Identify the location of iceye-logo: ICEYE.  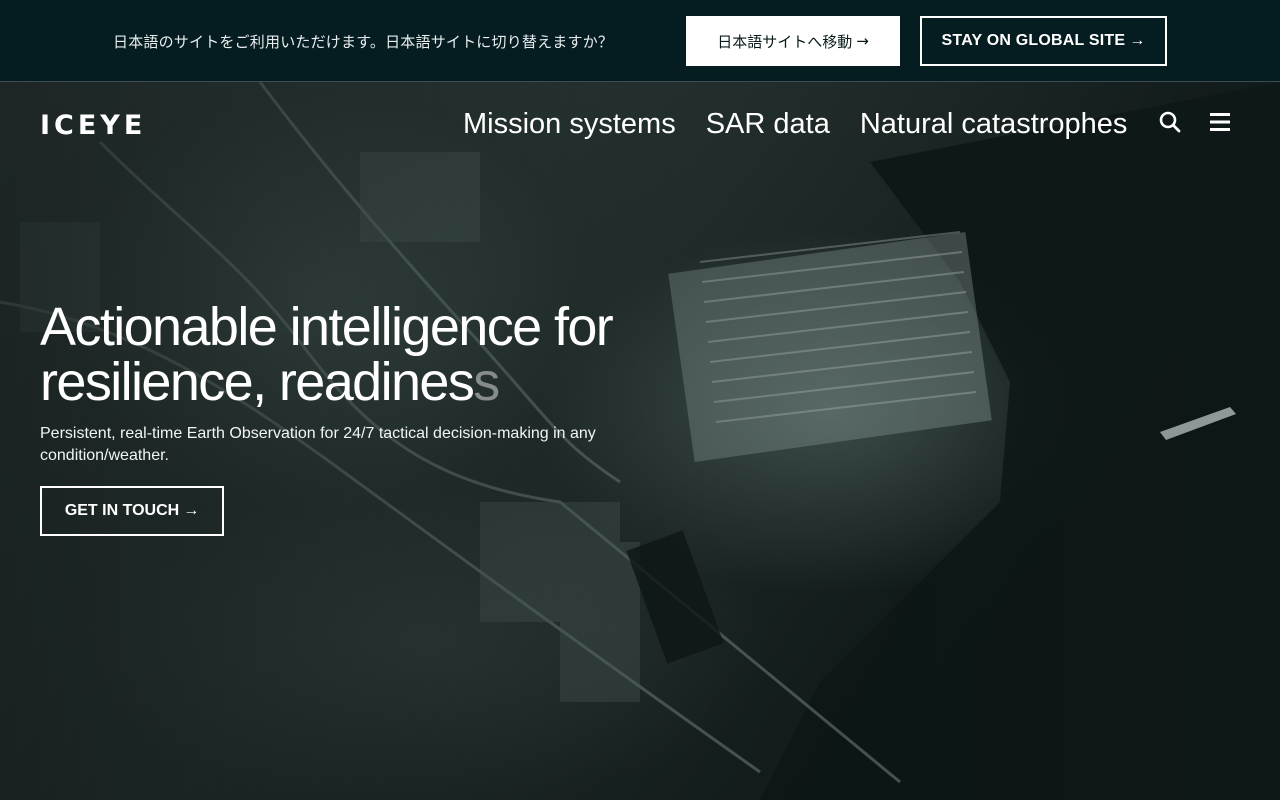
(93, 125).